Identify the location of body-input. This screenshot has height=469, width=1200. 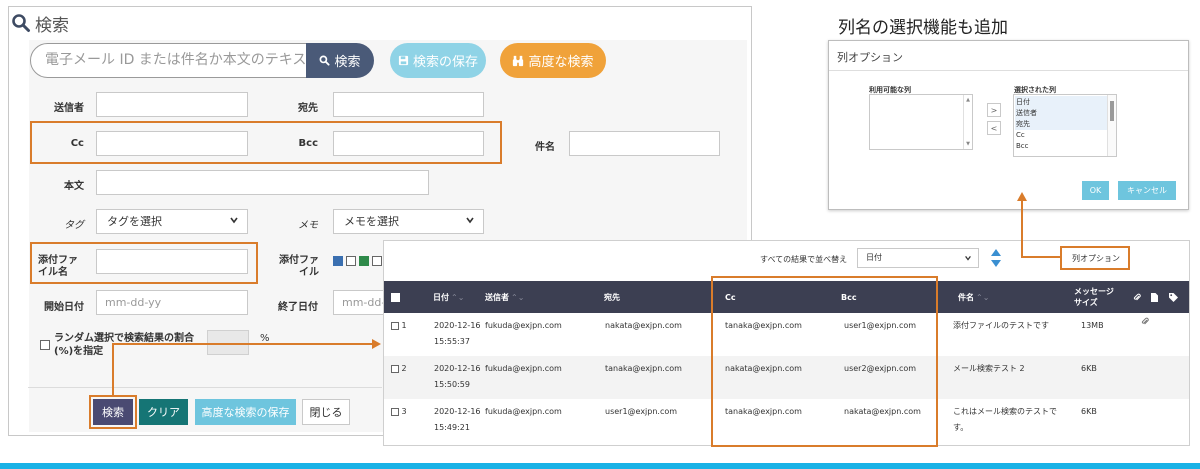
(262, 182).